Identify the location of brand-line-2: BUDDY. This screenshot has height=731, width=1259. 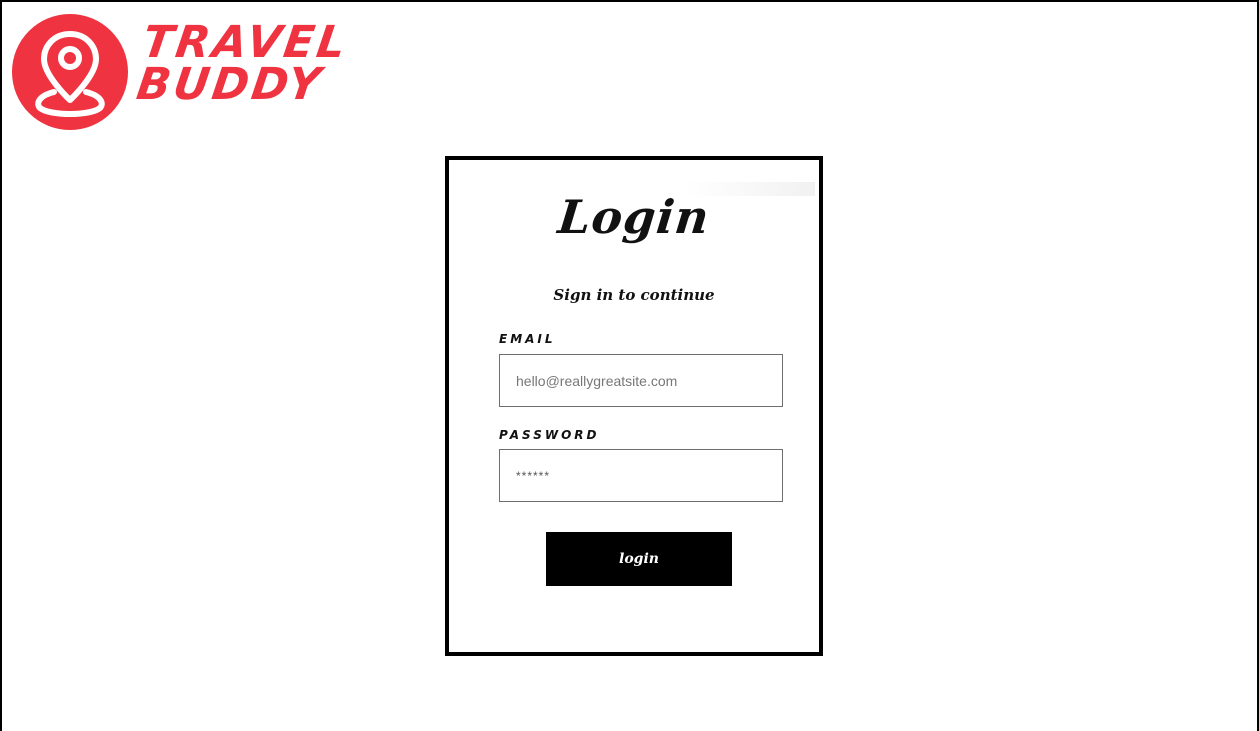
(230, 84).